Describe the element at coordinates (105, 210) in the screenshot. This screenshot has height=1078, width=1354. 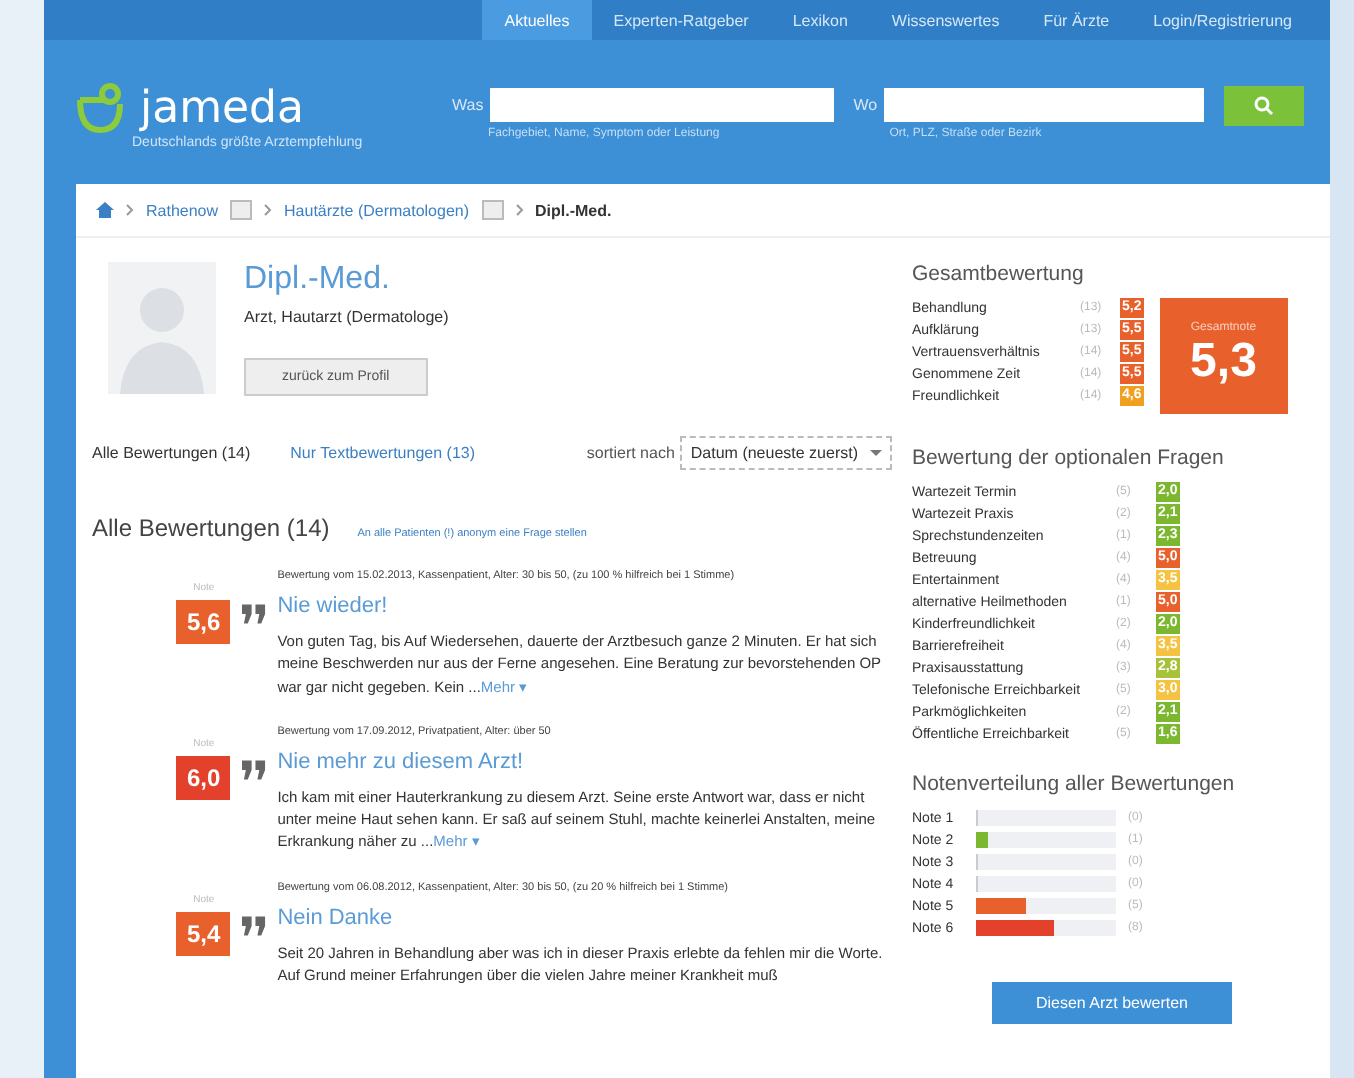
I see `home-icon` at that location.